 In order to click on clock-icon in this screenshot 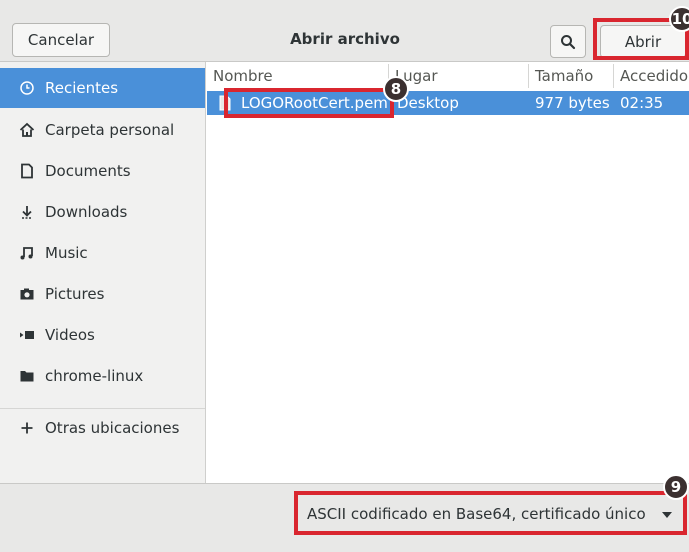, I will do `click(27, 88)`.